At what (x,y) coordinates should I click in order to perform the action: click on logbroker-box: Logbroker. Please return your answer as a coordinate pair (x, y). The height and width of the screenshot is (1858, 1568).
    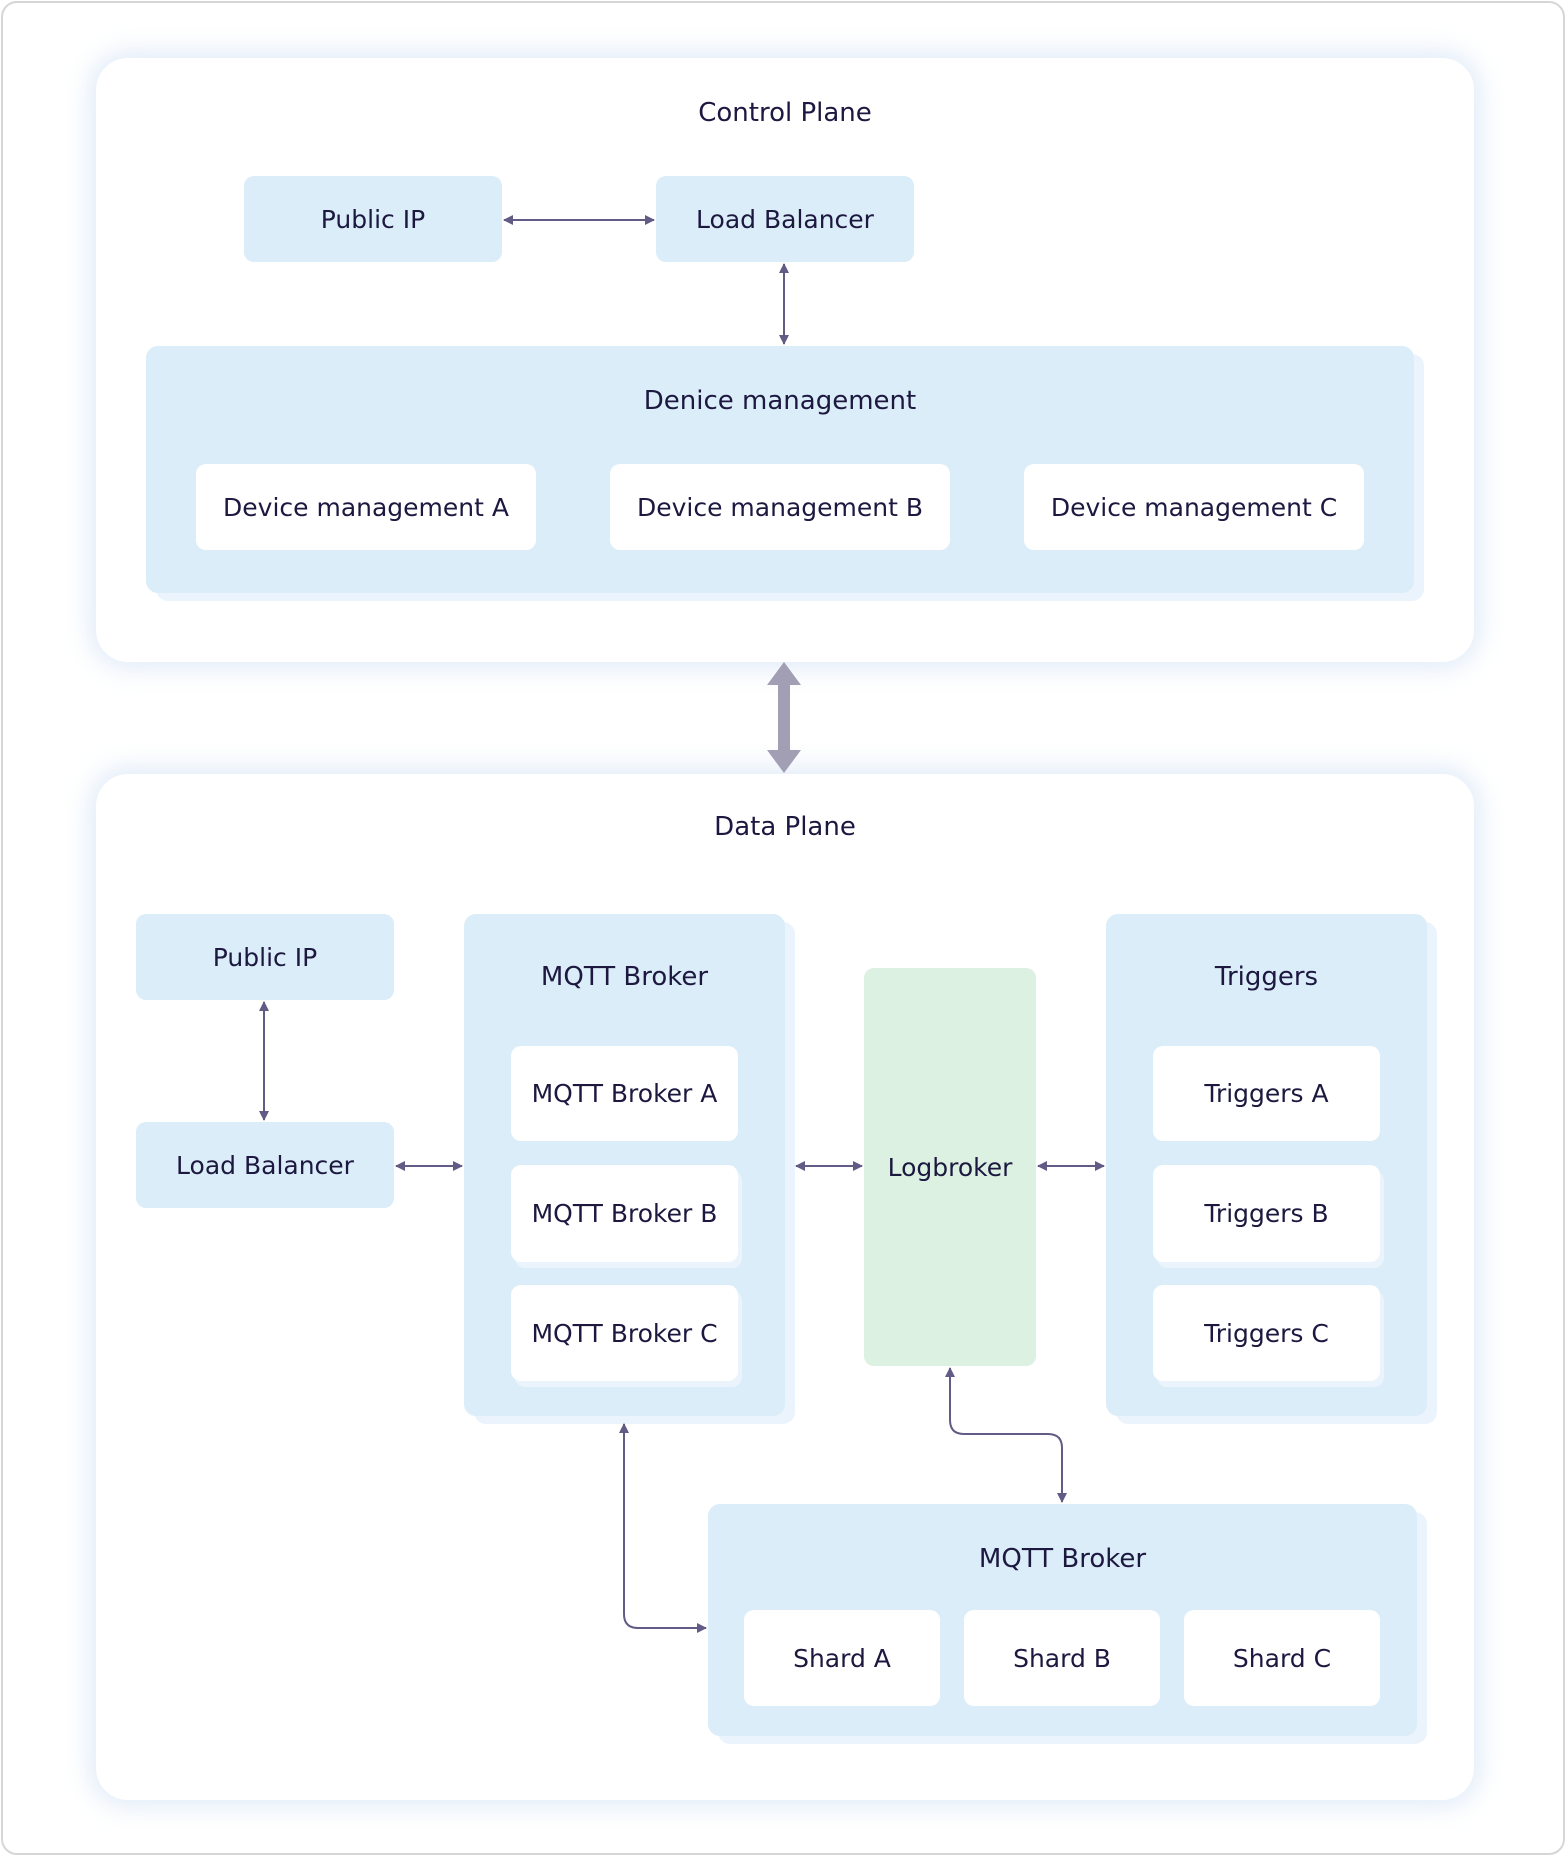
    Looking at the image, I should click on (950, 1167).